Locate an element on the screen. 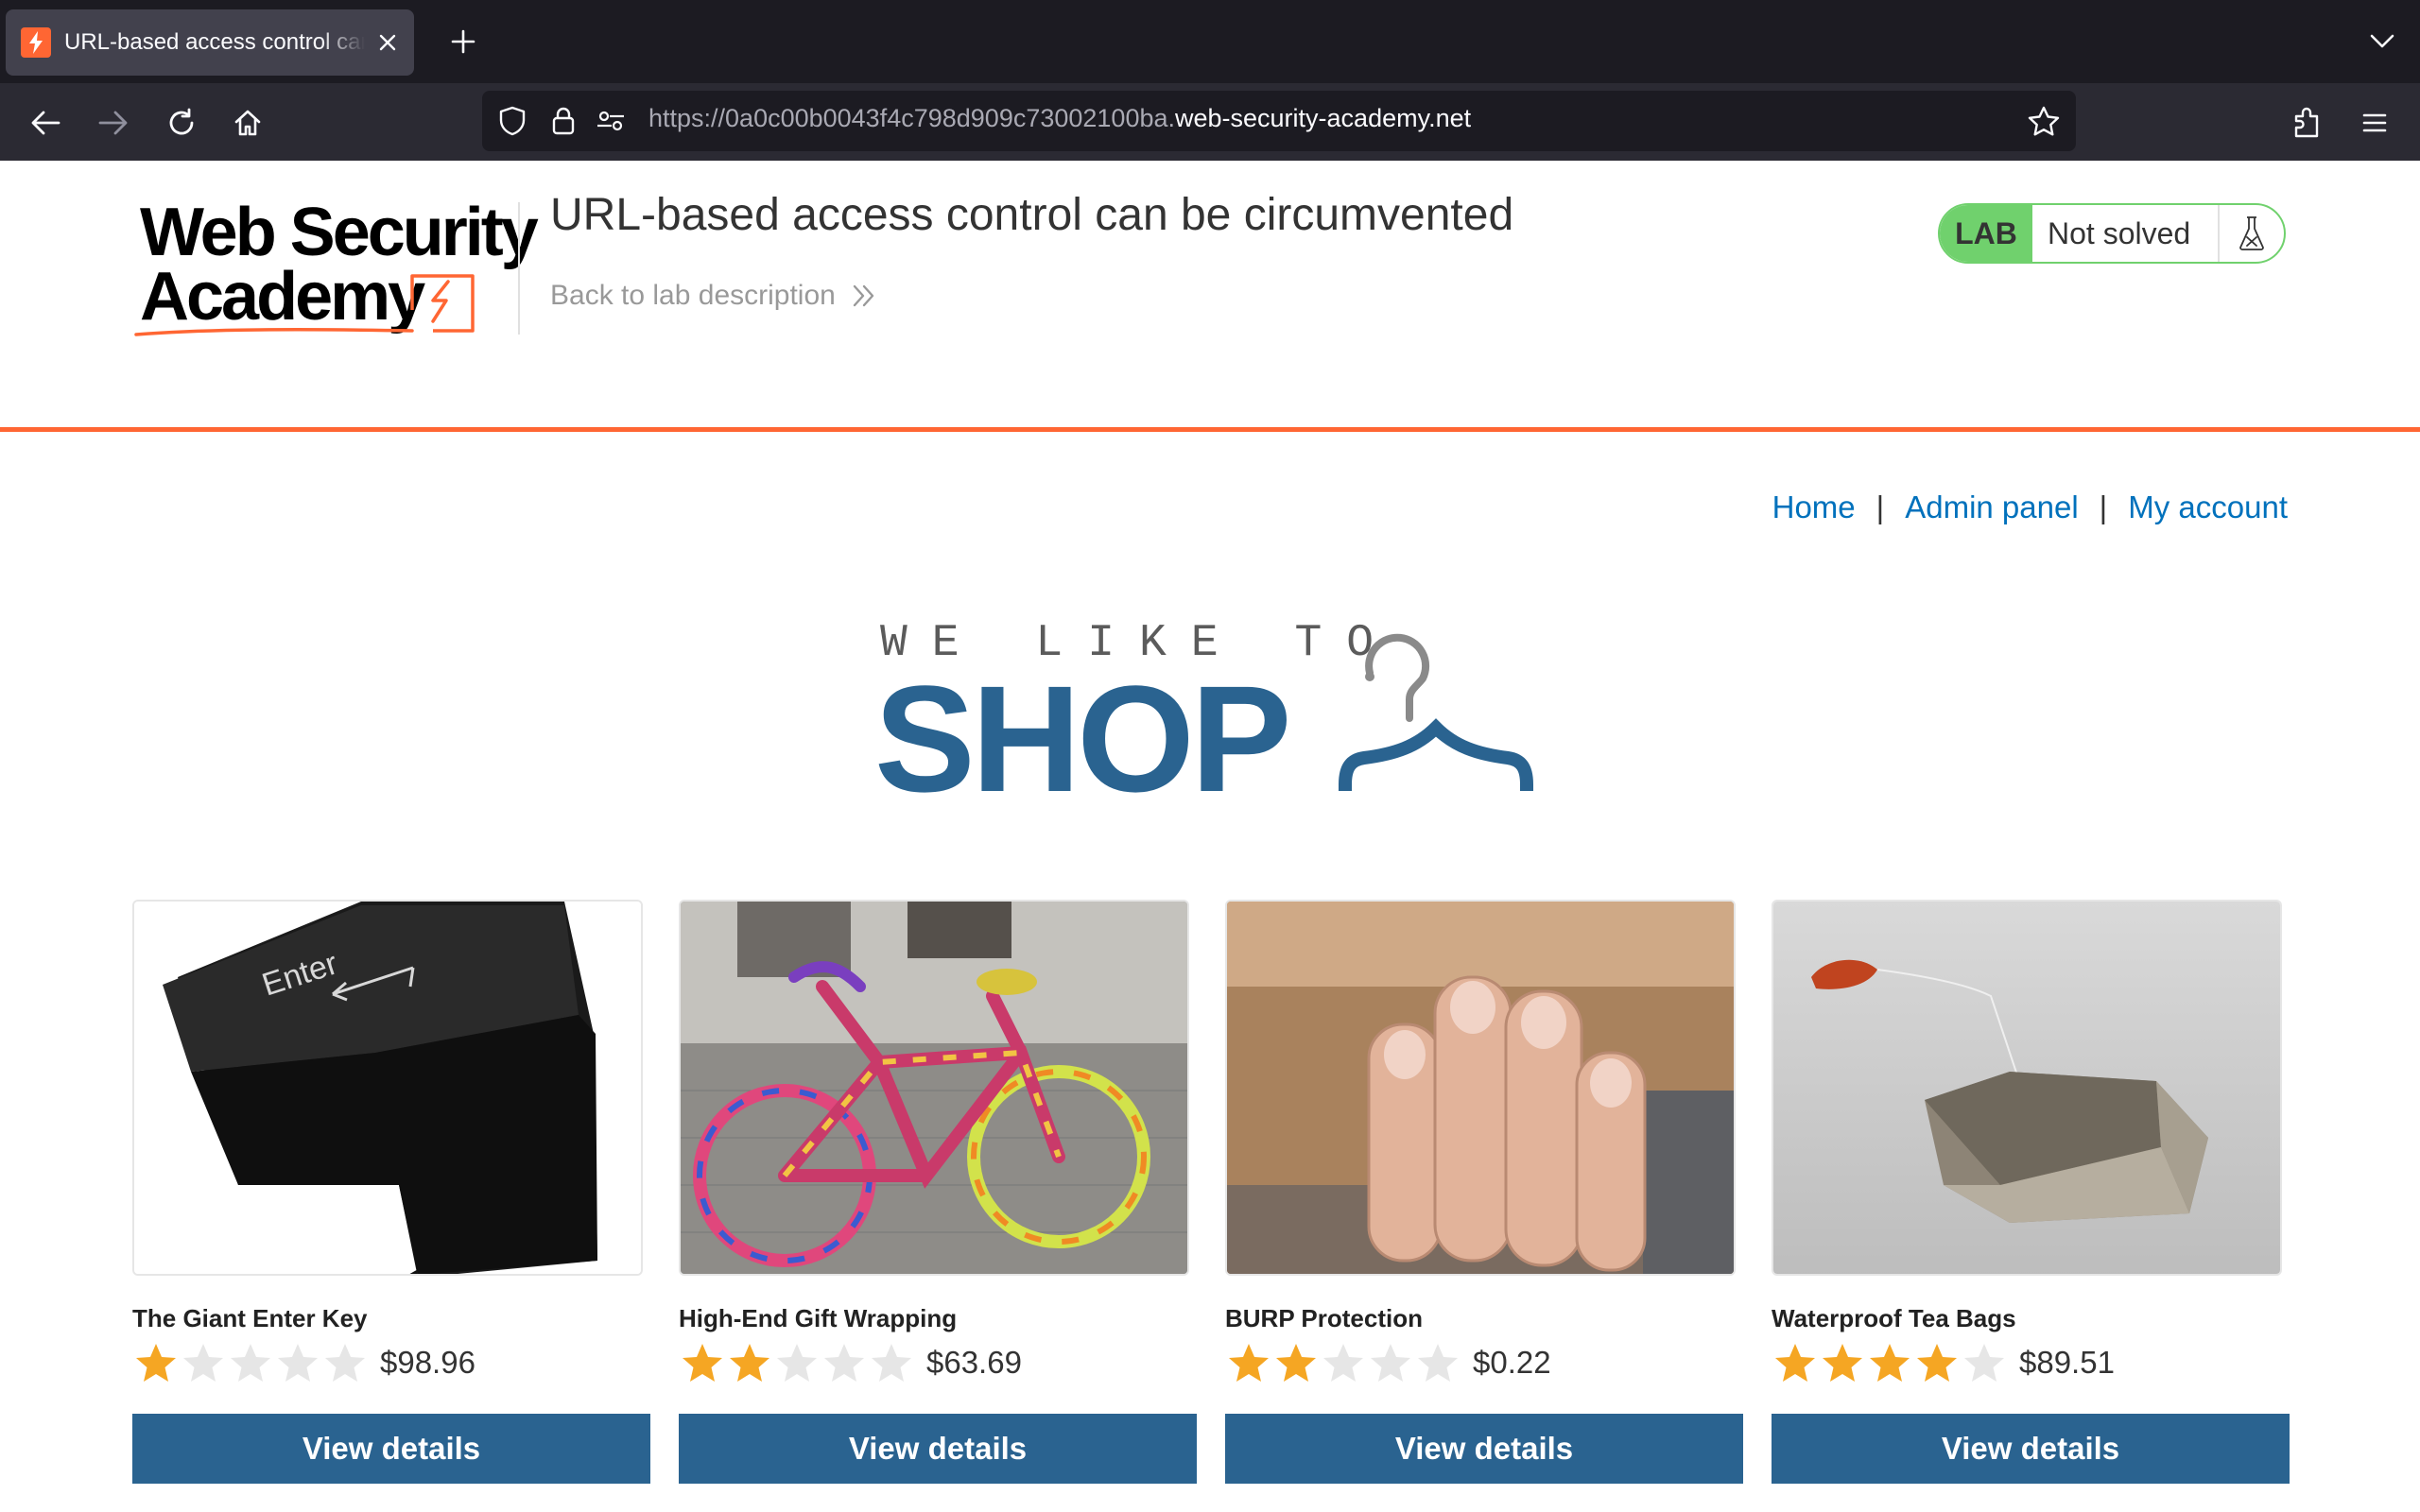 The height and width of the screenshot is (1512, 2420). back-to-lab-description-link: Back to lab description is located at coordinates (713, 296).